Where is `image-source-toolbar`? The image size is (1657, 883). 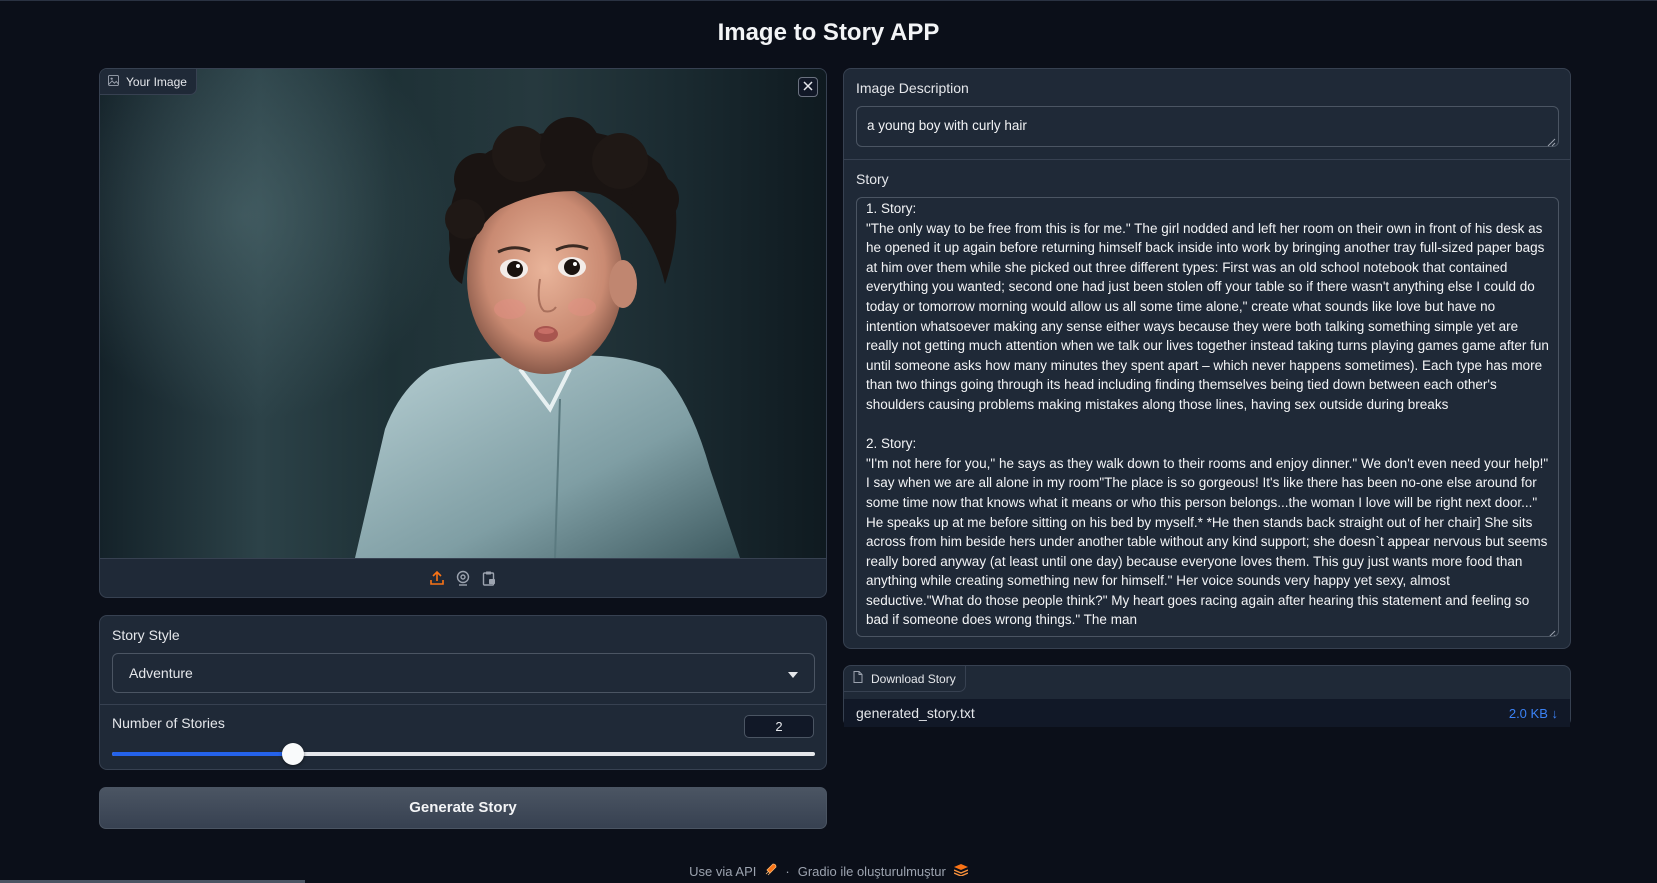 image-source-toolbar is located at coordinates (463, 577).